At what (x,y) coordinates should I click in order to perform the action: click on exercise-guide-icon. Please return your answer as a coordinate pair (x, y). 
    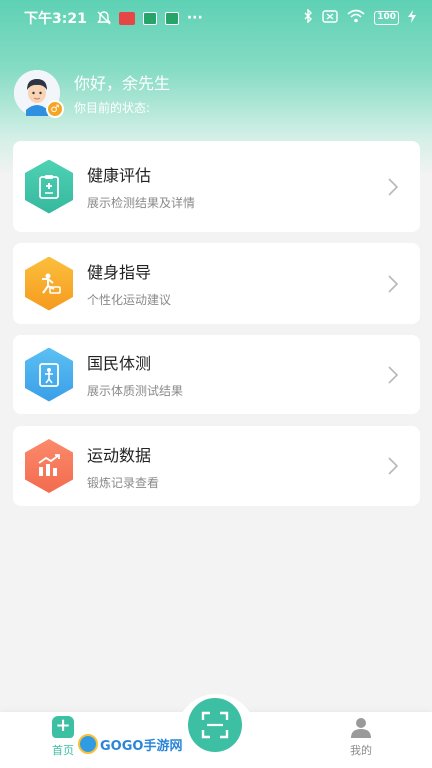
    Looking at the image, I should click on (49, 283).